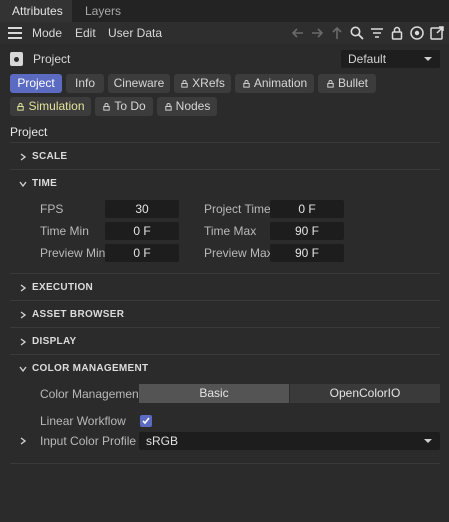  What do you see at coordinates (52, 59) in the screenshot?
I see `object-label: Project` at bounding box center [52, 59].